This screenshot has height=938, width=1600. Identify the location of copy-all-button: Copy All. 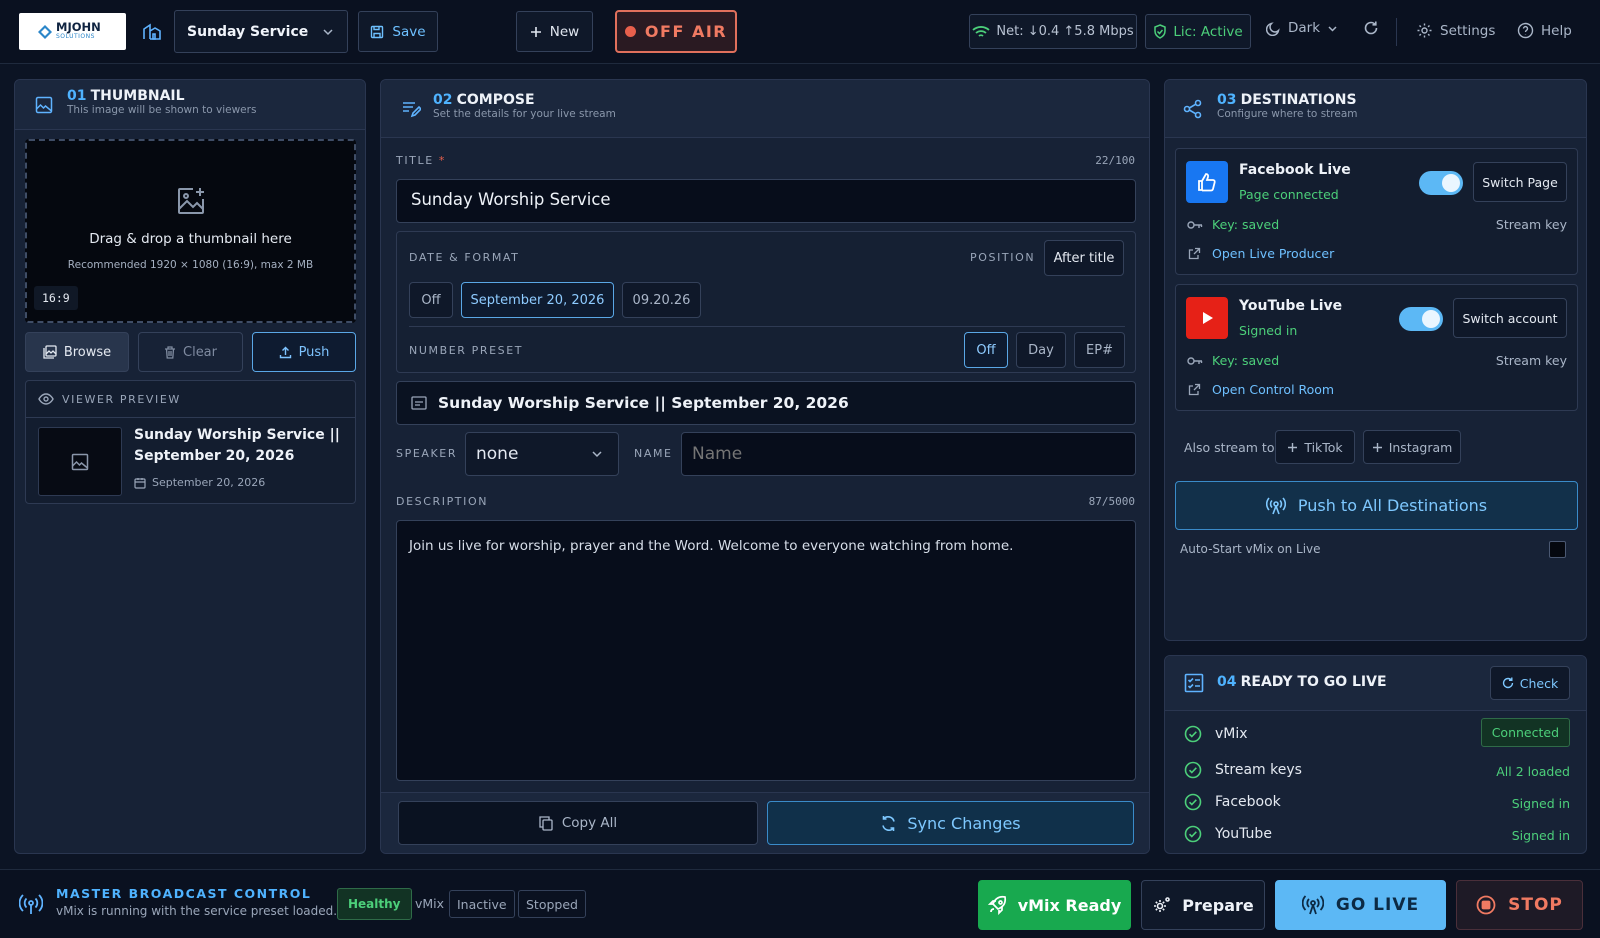
(578, 823).